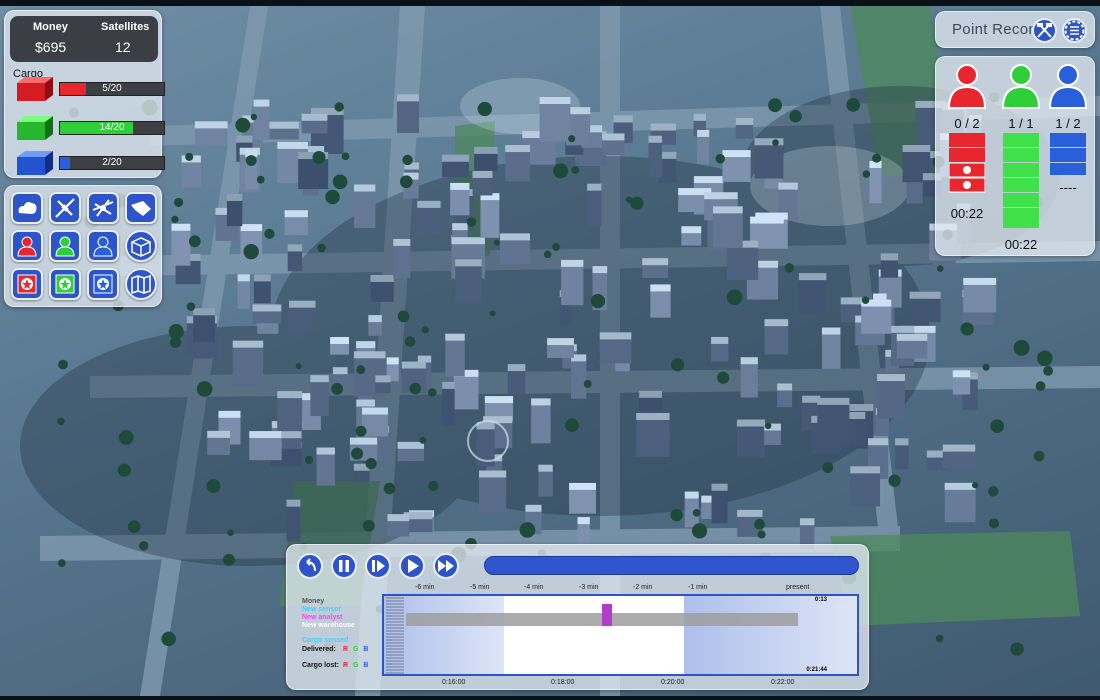 The height and width of the screenshot is (700, 1100). What do you see at coordinates (607, 615) in the screenshot?
I see `new-analyst-marker` at bounding box center [607, 615].